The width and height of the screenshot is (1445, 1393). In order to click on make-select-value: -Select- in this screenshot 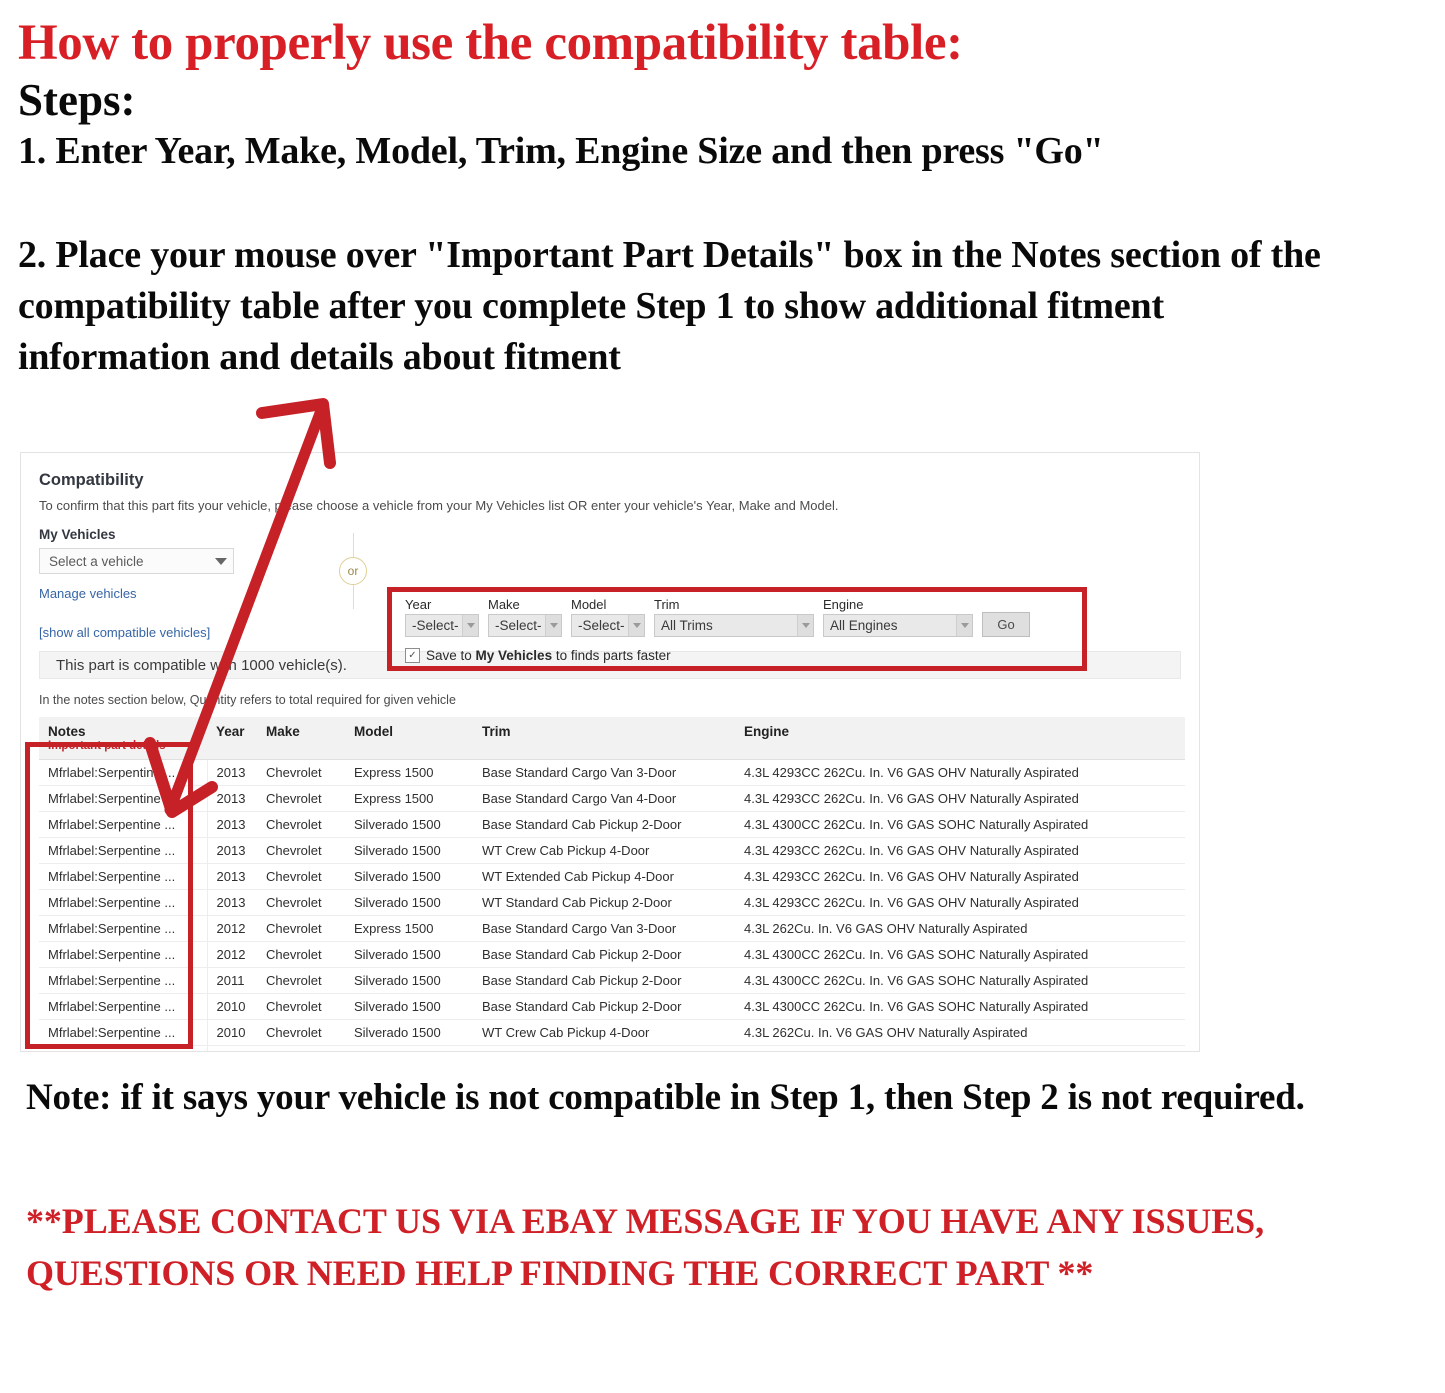, I will do `click(518, 625)`.